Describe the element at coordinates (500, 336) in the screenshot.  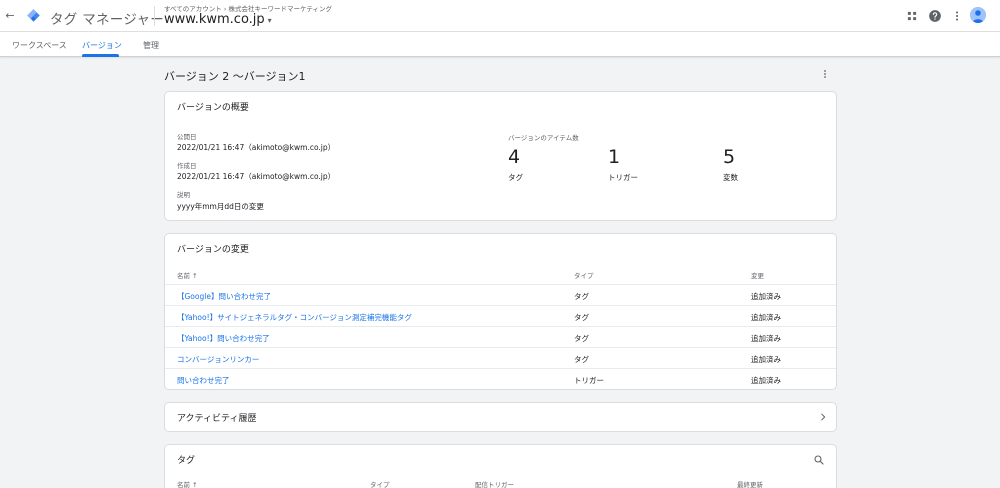
I see `table-row: 【Yahoo!】問い合わせ完了 タグ 追加済み` at that location.